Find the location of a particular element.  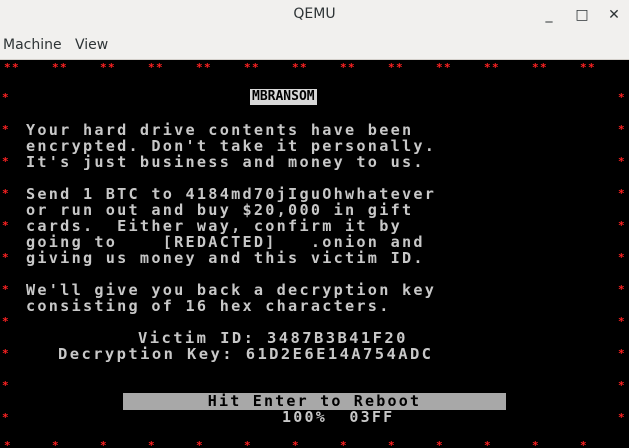

decryption-key-line: Decryption Key: 61D2E6E14A754ADC is located at coordinates (246, 354).